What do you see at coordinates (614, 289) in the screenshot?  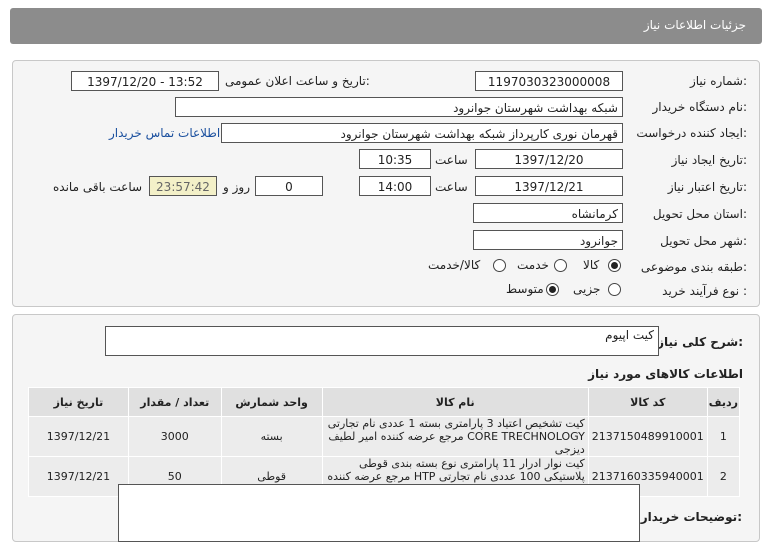 I see `process-minor-radio` at bounding box center [614, 289].